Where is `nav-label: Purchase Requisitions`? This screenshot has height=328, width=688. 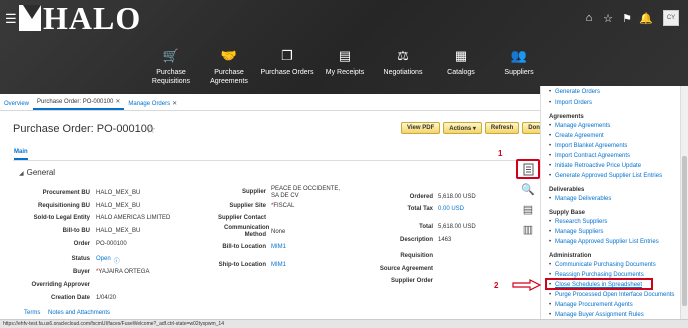
nav-label: Purchase Requisitions is located at coordinates (171, 77).